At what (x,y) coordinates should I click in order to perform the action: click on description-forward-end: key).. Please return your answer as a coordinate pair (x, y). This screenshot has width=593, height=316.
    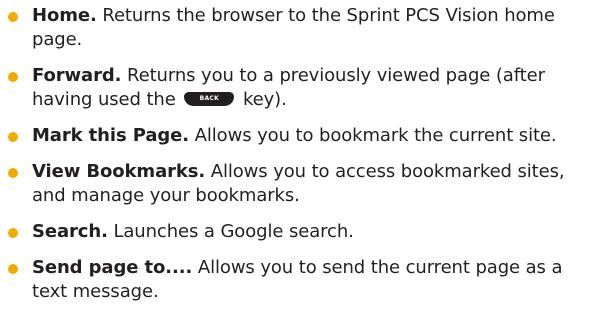
    Looking at the image, I should click on (262, 99).